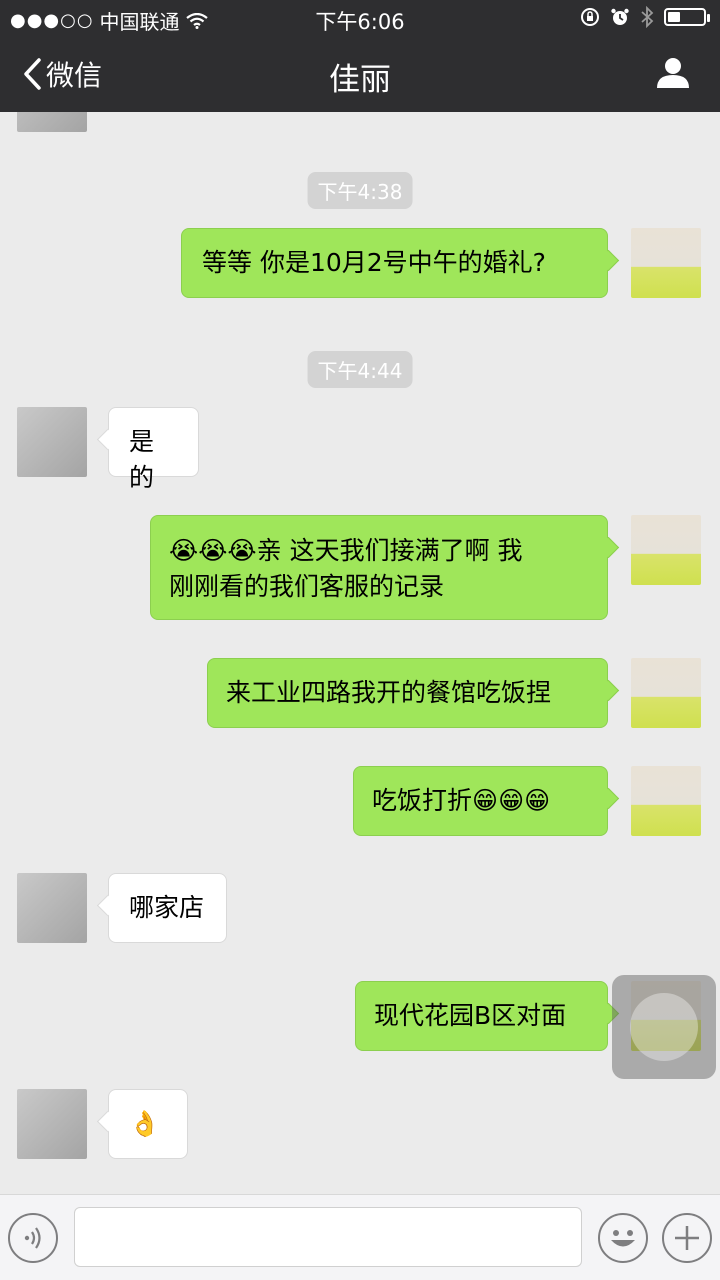  I want to click on top-bar: ●●●○○ 中国联通 下午6:06 微信 佳丽, so click(360, 56).